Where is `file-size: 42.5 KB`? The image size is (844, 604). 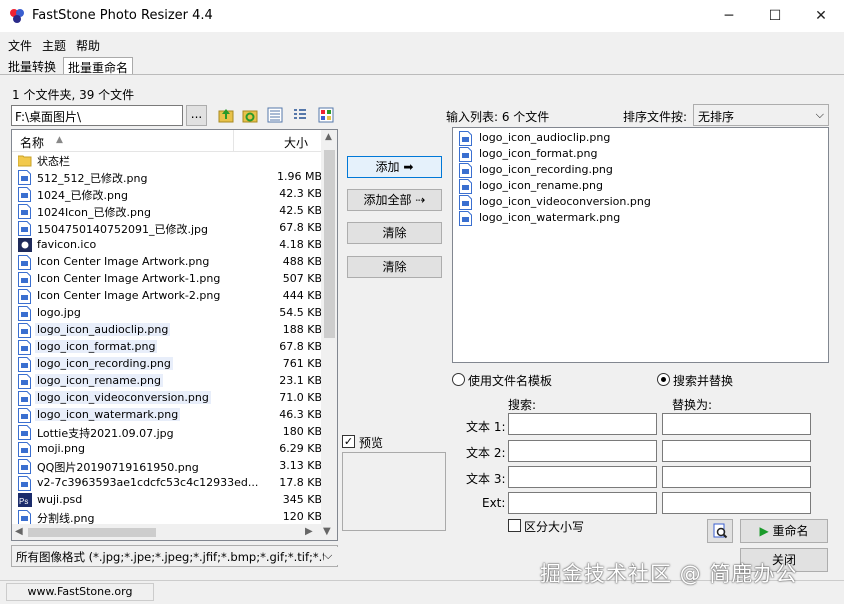 file-size: 42.5 KB is located at coordinates (300, 210).